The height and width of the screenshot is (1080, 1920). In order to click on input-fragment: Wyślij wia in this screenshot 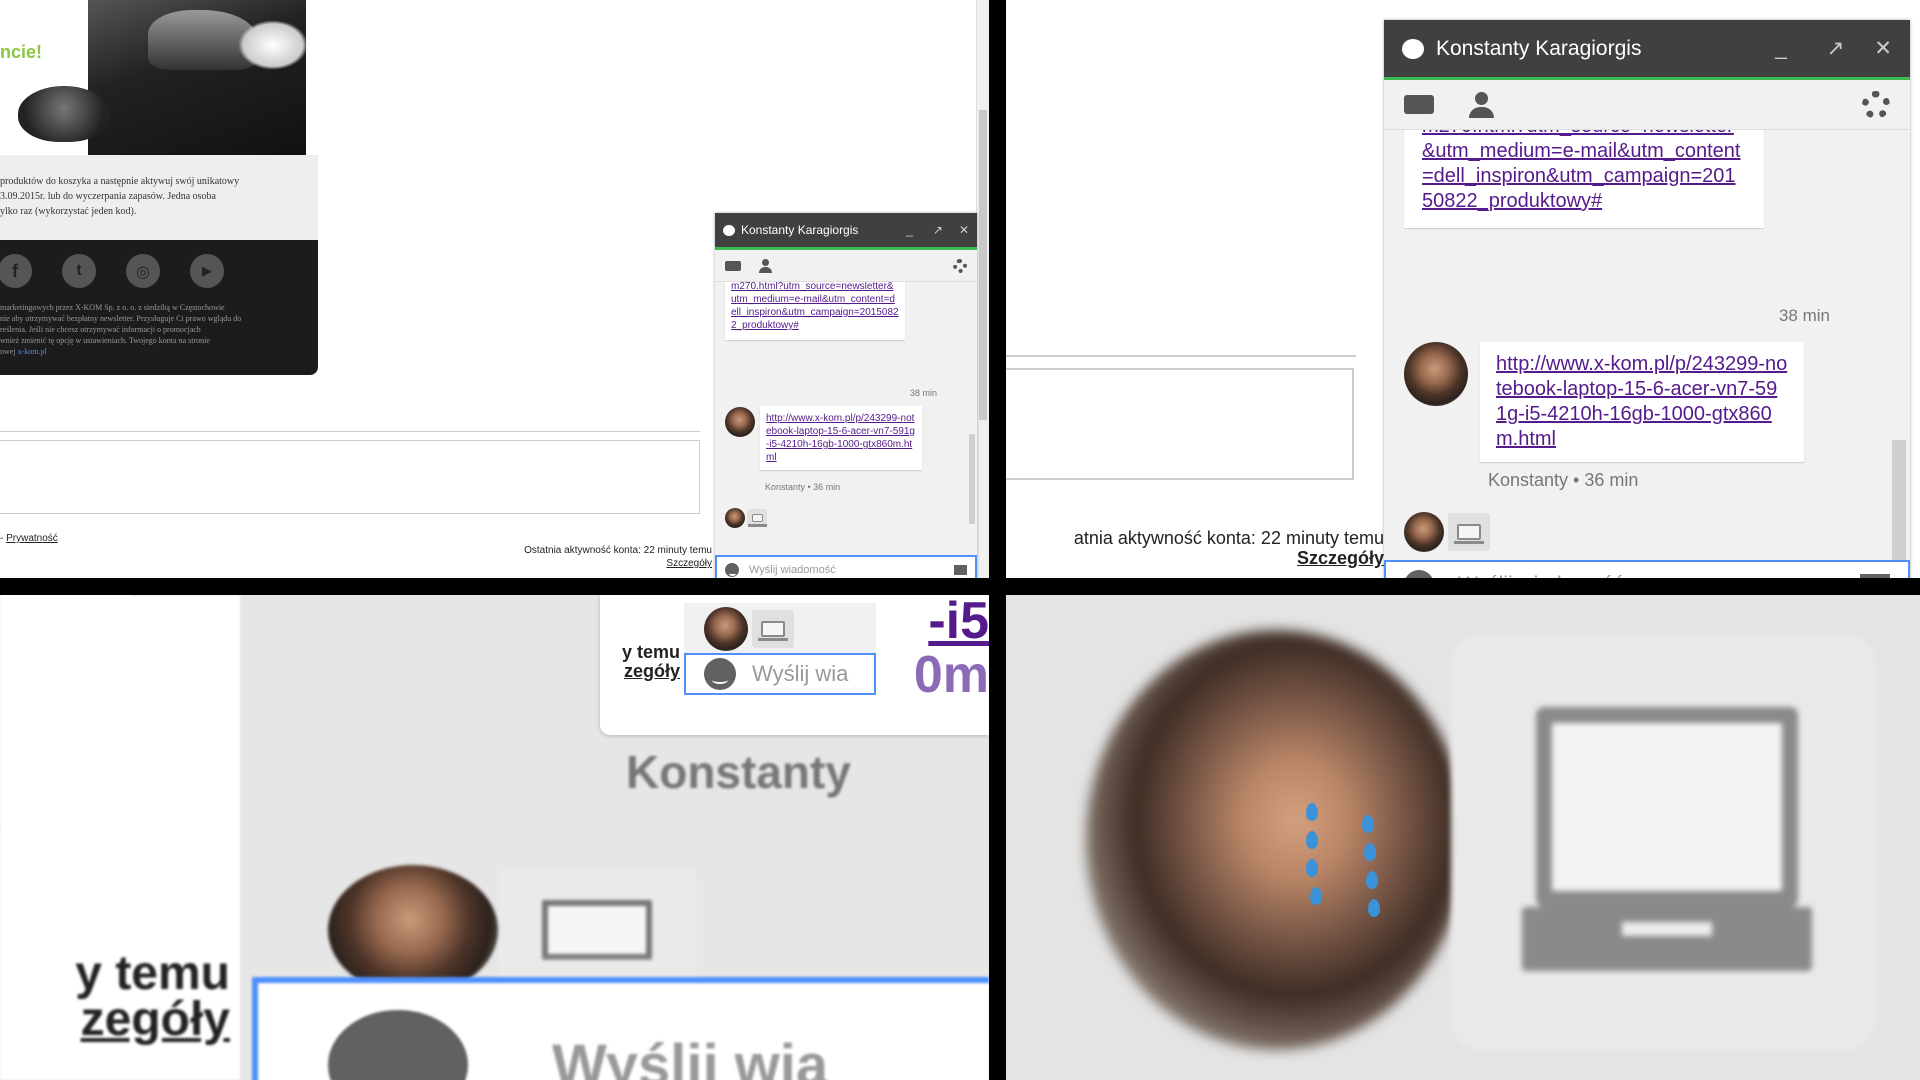, I will do `click(690, 1056)`.